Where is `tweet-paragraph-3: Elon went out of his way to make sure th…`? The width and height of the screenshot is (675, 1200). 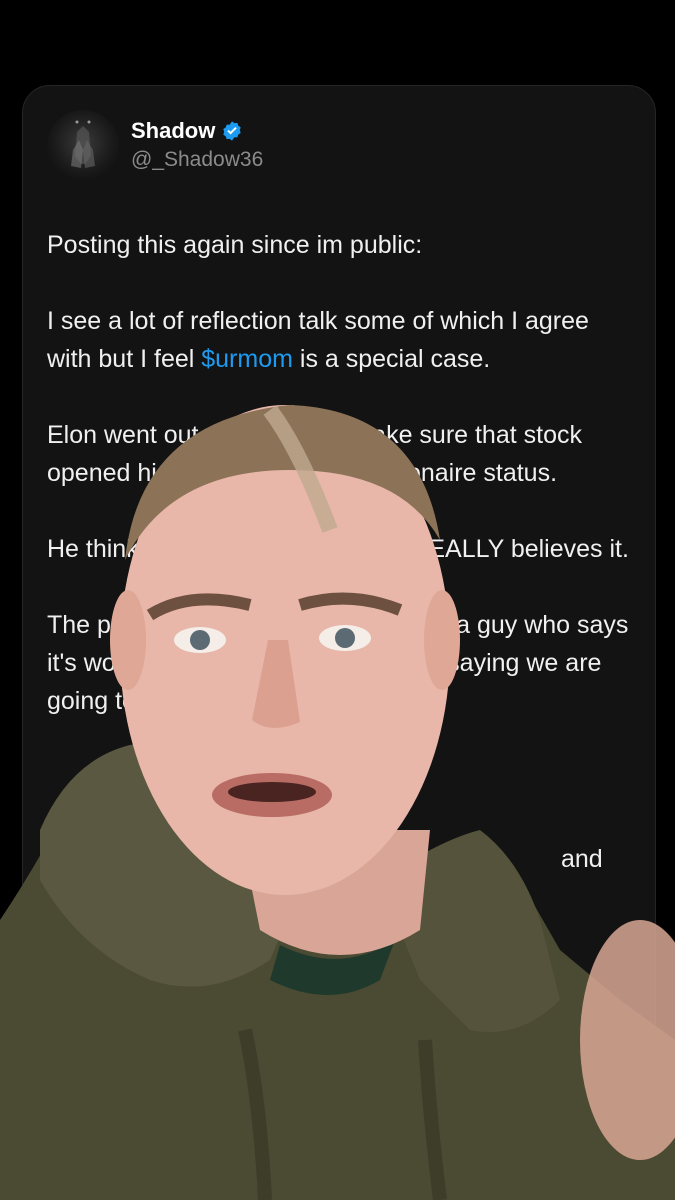 tweet-paragraph-3: Elon went out of his way to make sure th… is located at coordinates (314, 454).